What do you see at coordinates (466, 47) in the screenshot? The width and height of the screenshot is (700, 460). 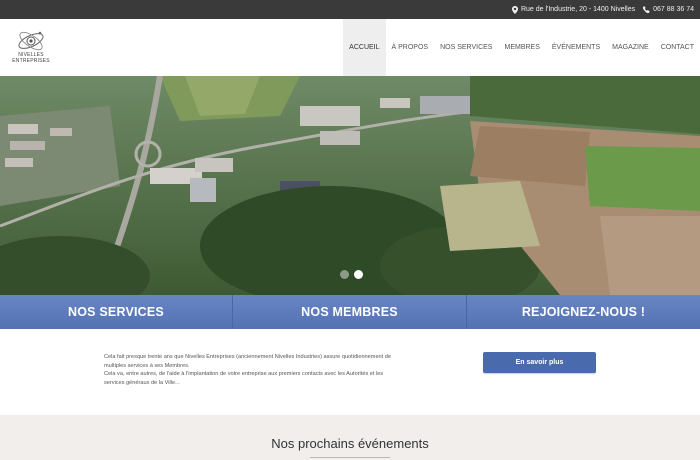 I see `nav-item-nos-services: NOS SERVICES` at bounding box center [466, 47].